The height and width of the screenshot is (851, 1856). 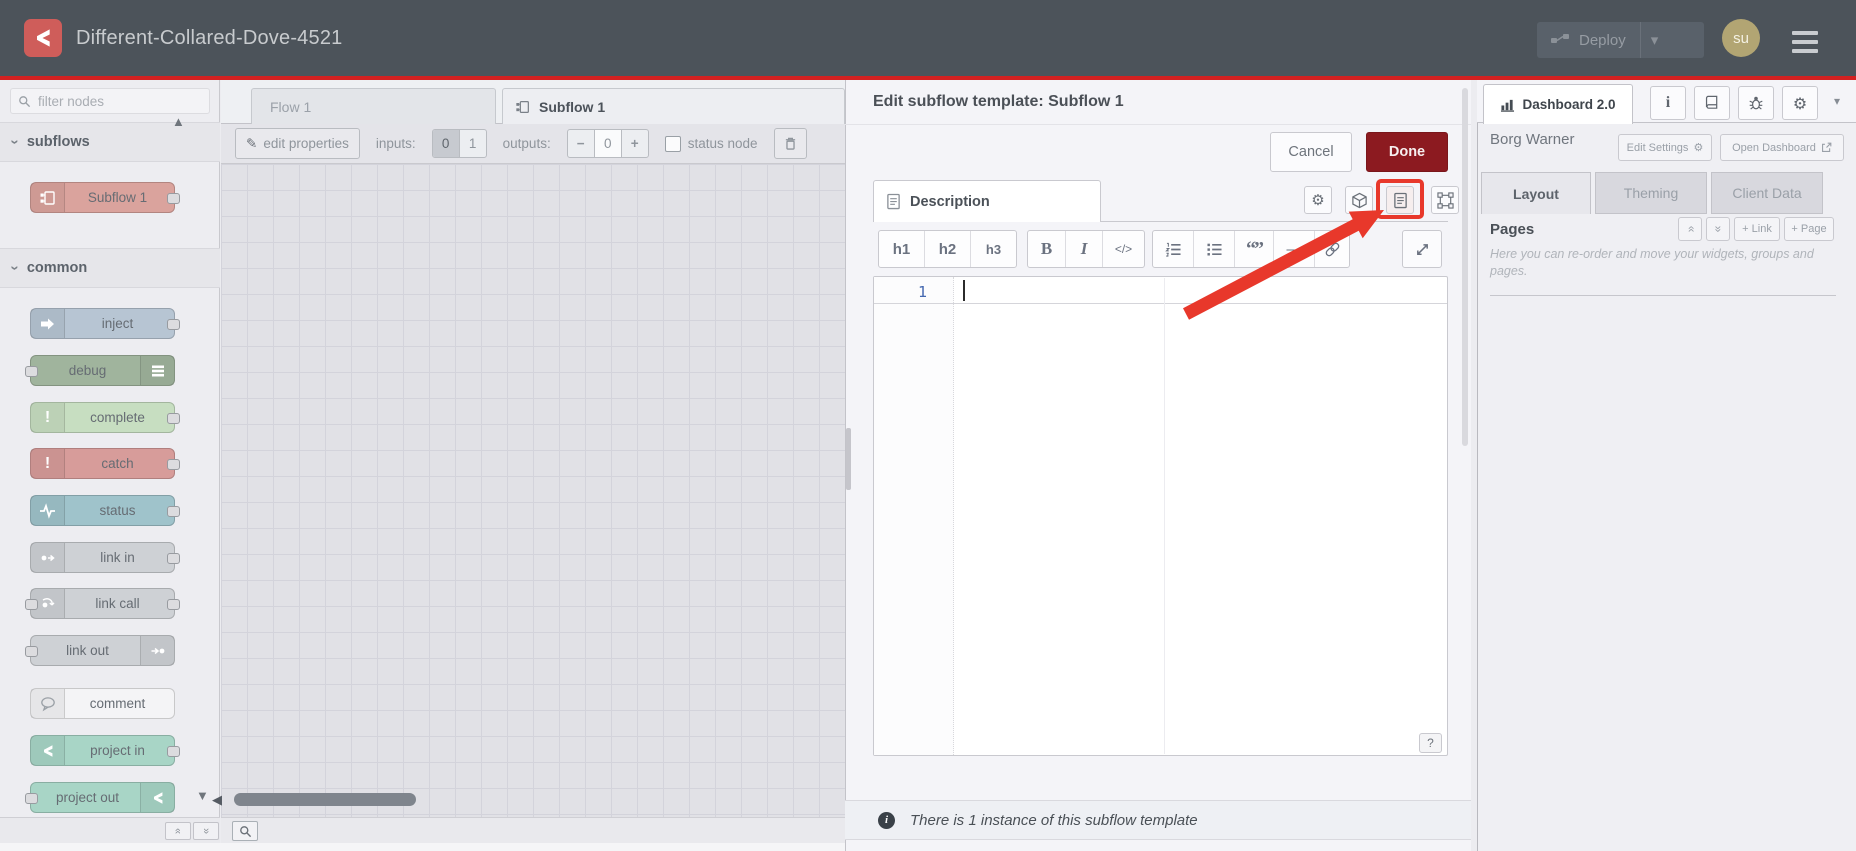 I want to click on palette-node-catch: ! catch, so click(x=105, y=463).